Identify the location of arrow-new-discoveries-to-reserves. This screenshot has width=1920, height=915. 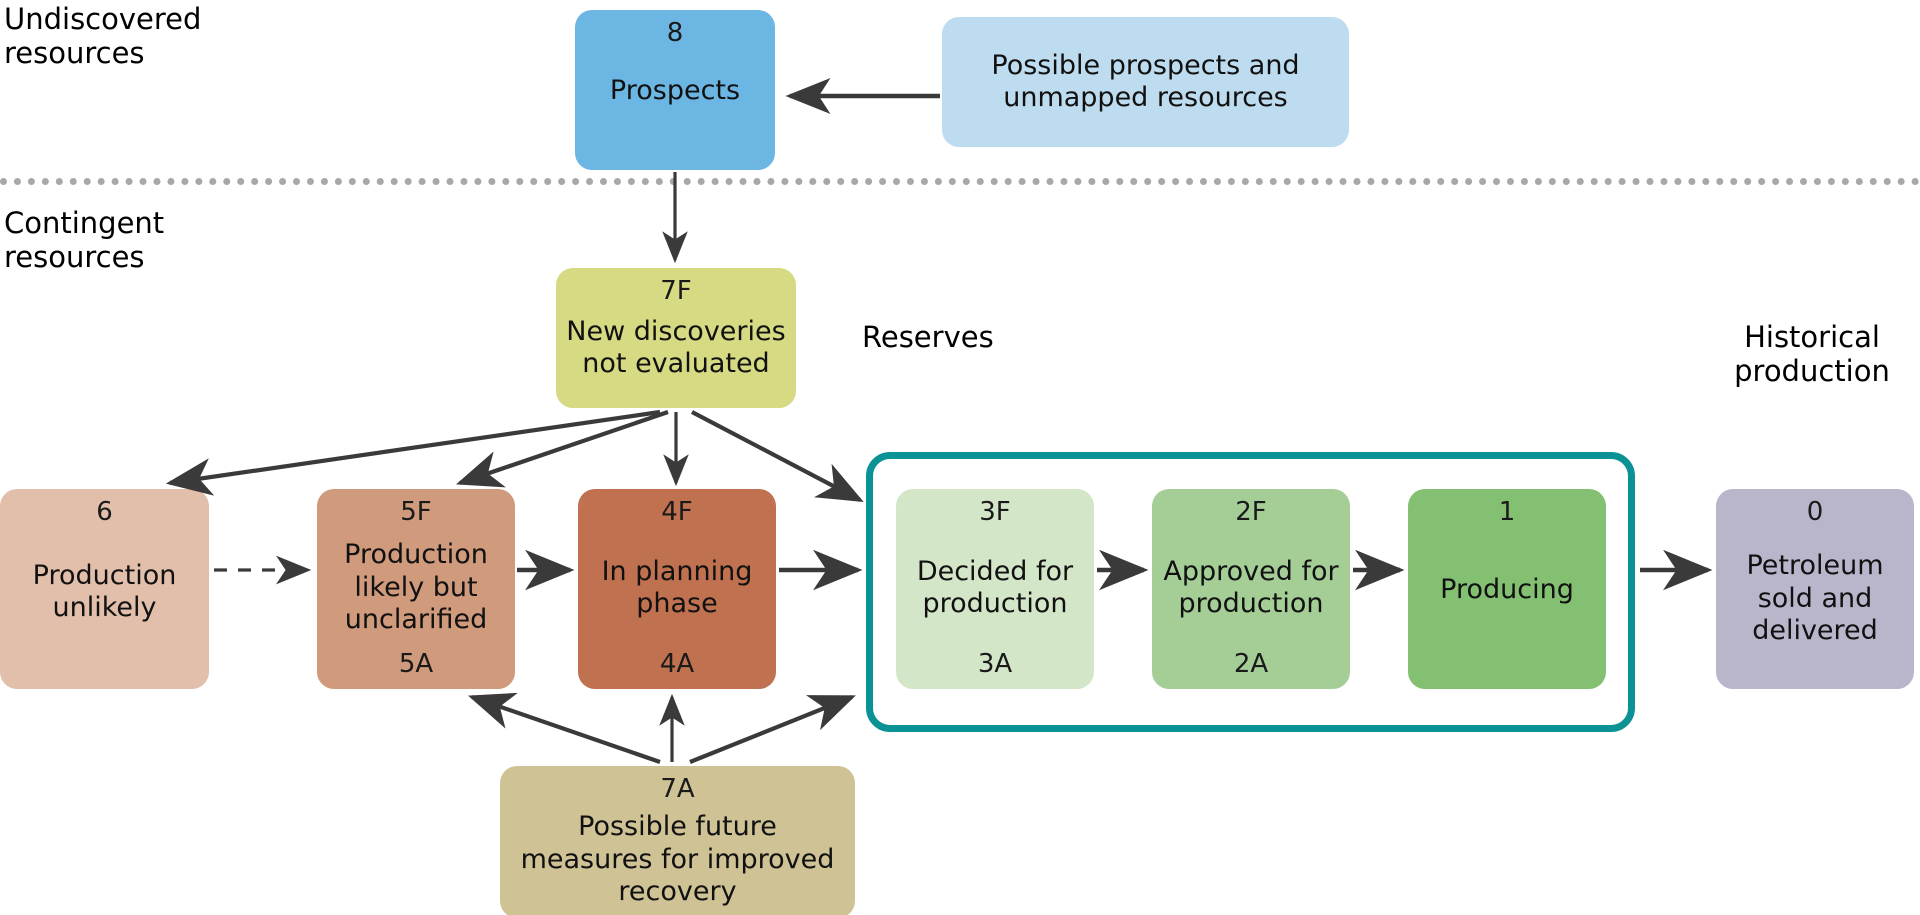
(777, 456).